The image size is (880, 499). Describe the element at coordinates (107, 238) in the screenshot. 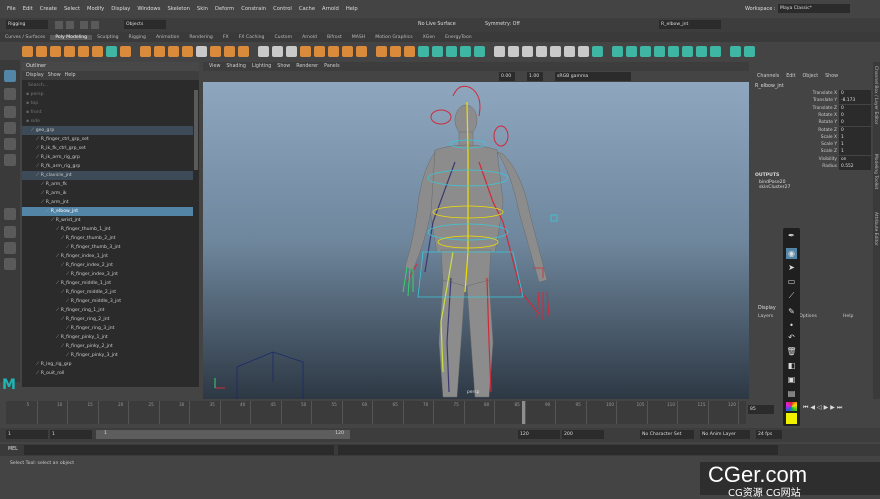

I see `outliner-row: ⟋ R_finger_thumb_2_jnt` at that location.